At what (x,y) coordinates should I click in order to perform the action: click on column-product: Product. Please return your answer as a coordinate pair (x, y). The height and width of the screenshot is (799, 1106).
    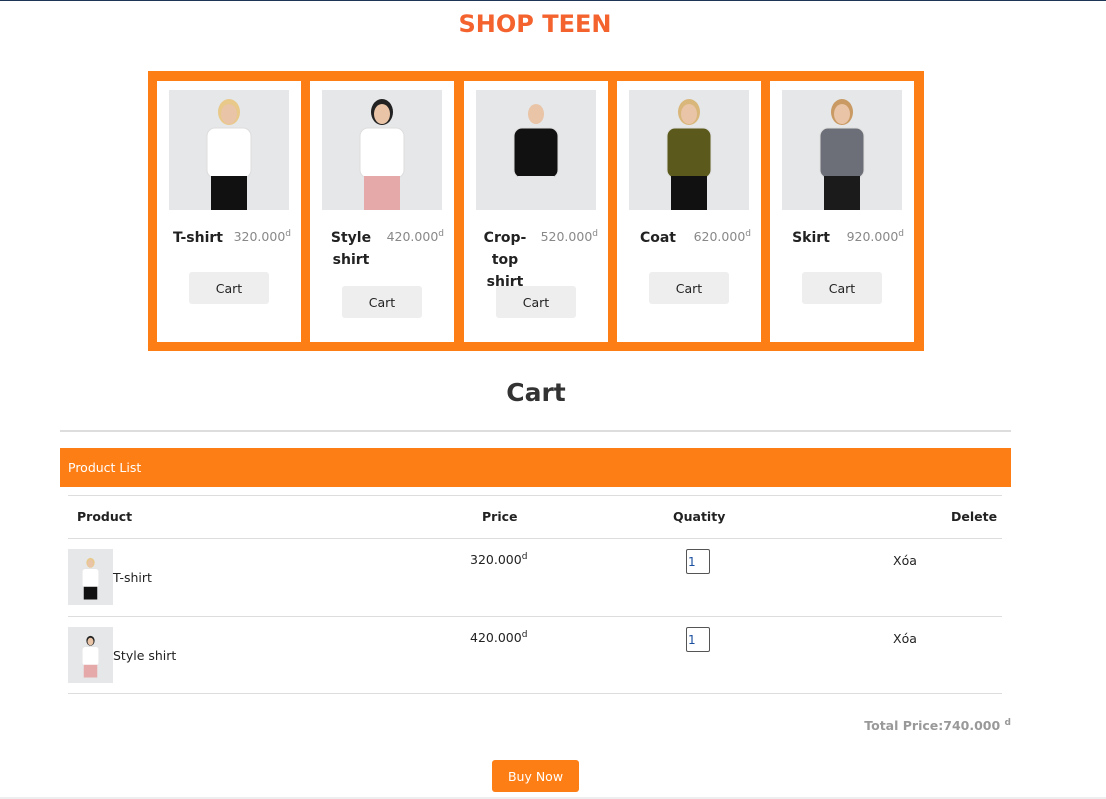
    Looking at the image, I should click on (105, 516).